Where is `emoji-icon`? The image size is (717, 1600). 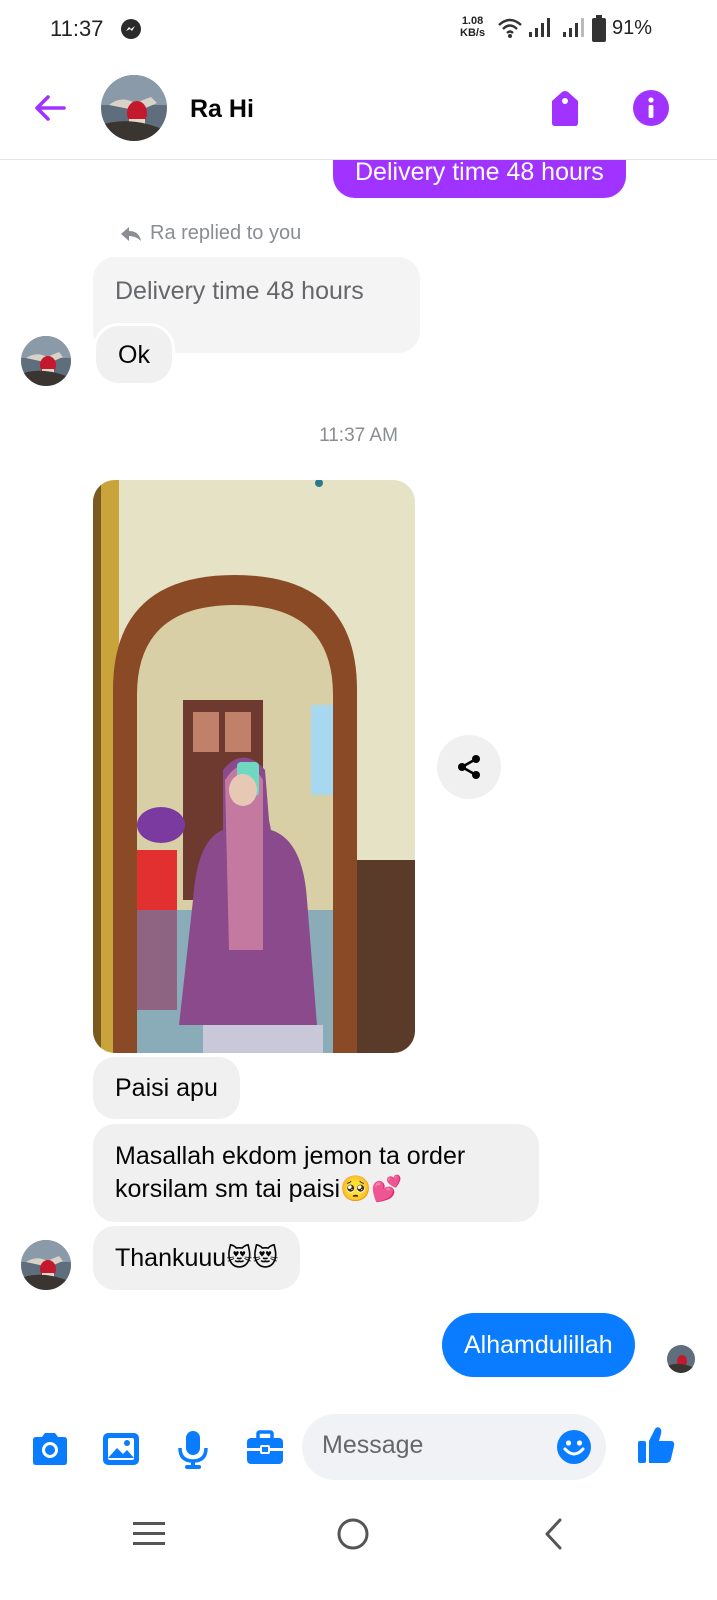
emoji-icon is located at coordinates (574, 1447).